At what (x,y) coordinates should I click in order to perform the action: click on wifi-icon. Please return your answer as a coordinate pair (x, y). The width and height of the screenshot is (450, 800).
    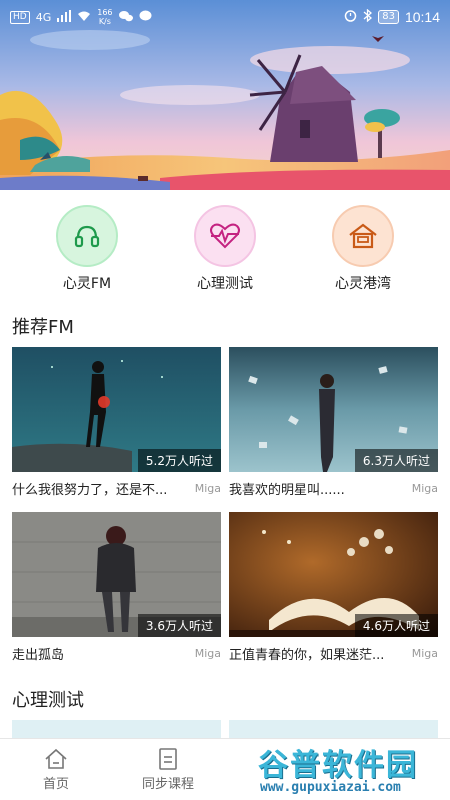
    Looking at the image, I should click on (84, 17).